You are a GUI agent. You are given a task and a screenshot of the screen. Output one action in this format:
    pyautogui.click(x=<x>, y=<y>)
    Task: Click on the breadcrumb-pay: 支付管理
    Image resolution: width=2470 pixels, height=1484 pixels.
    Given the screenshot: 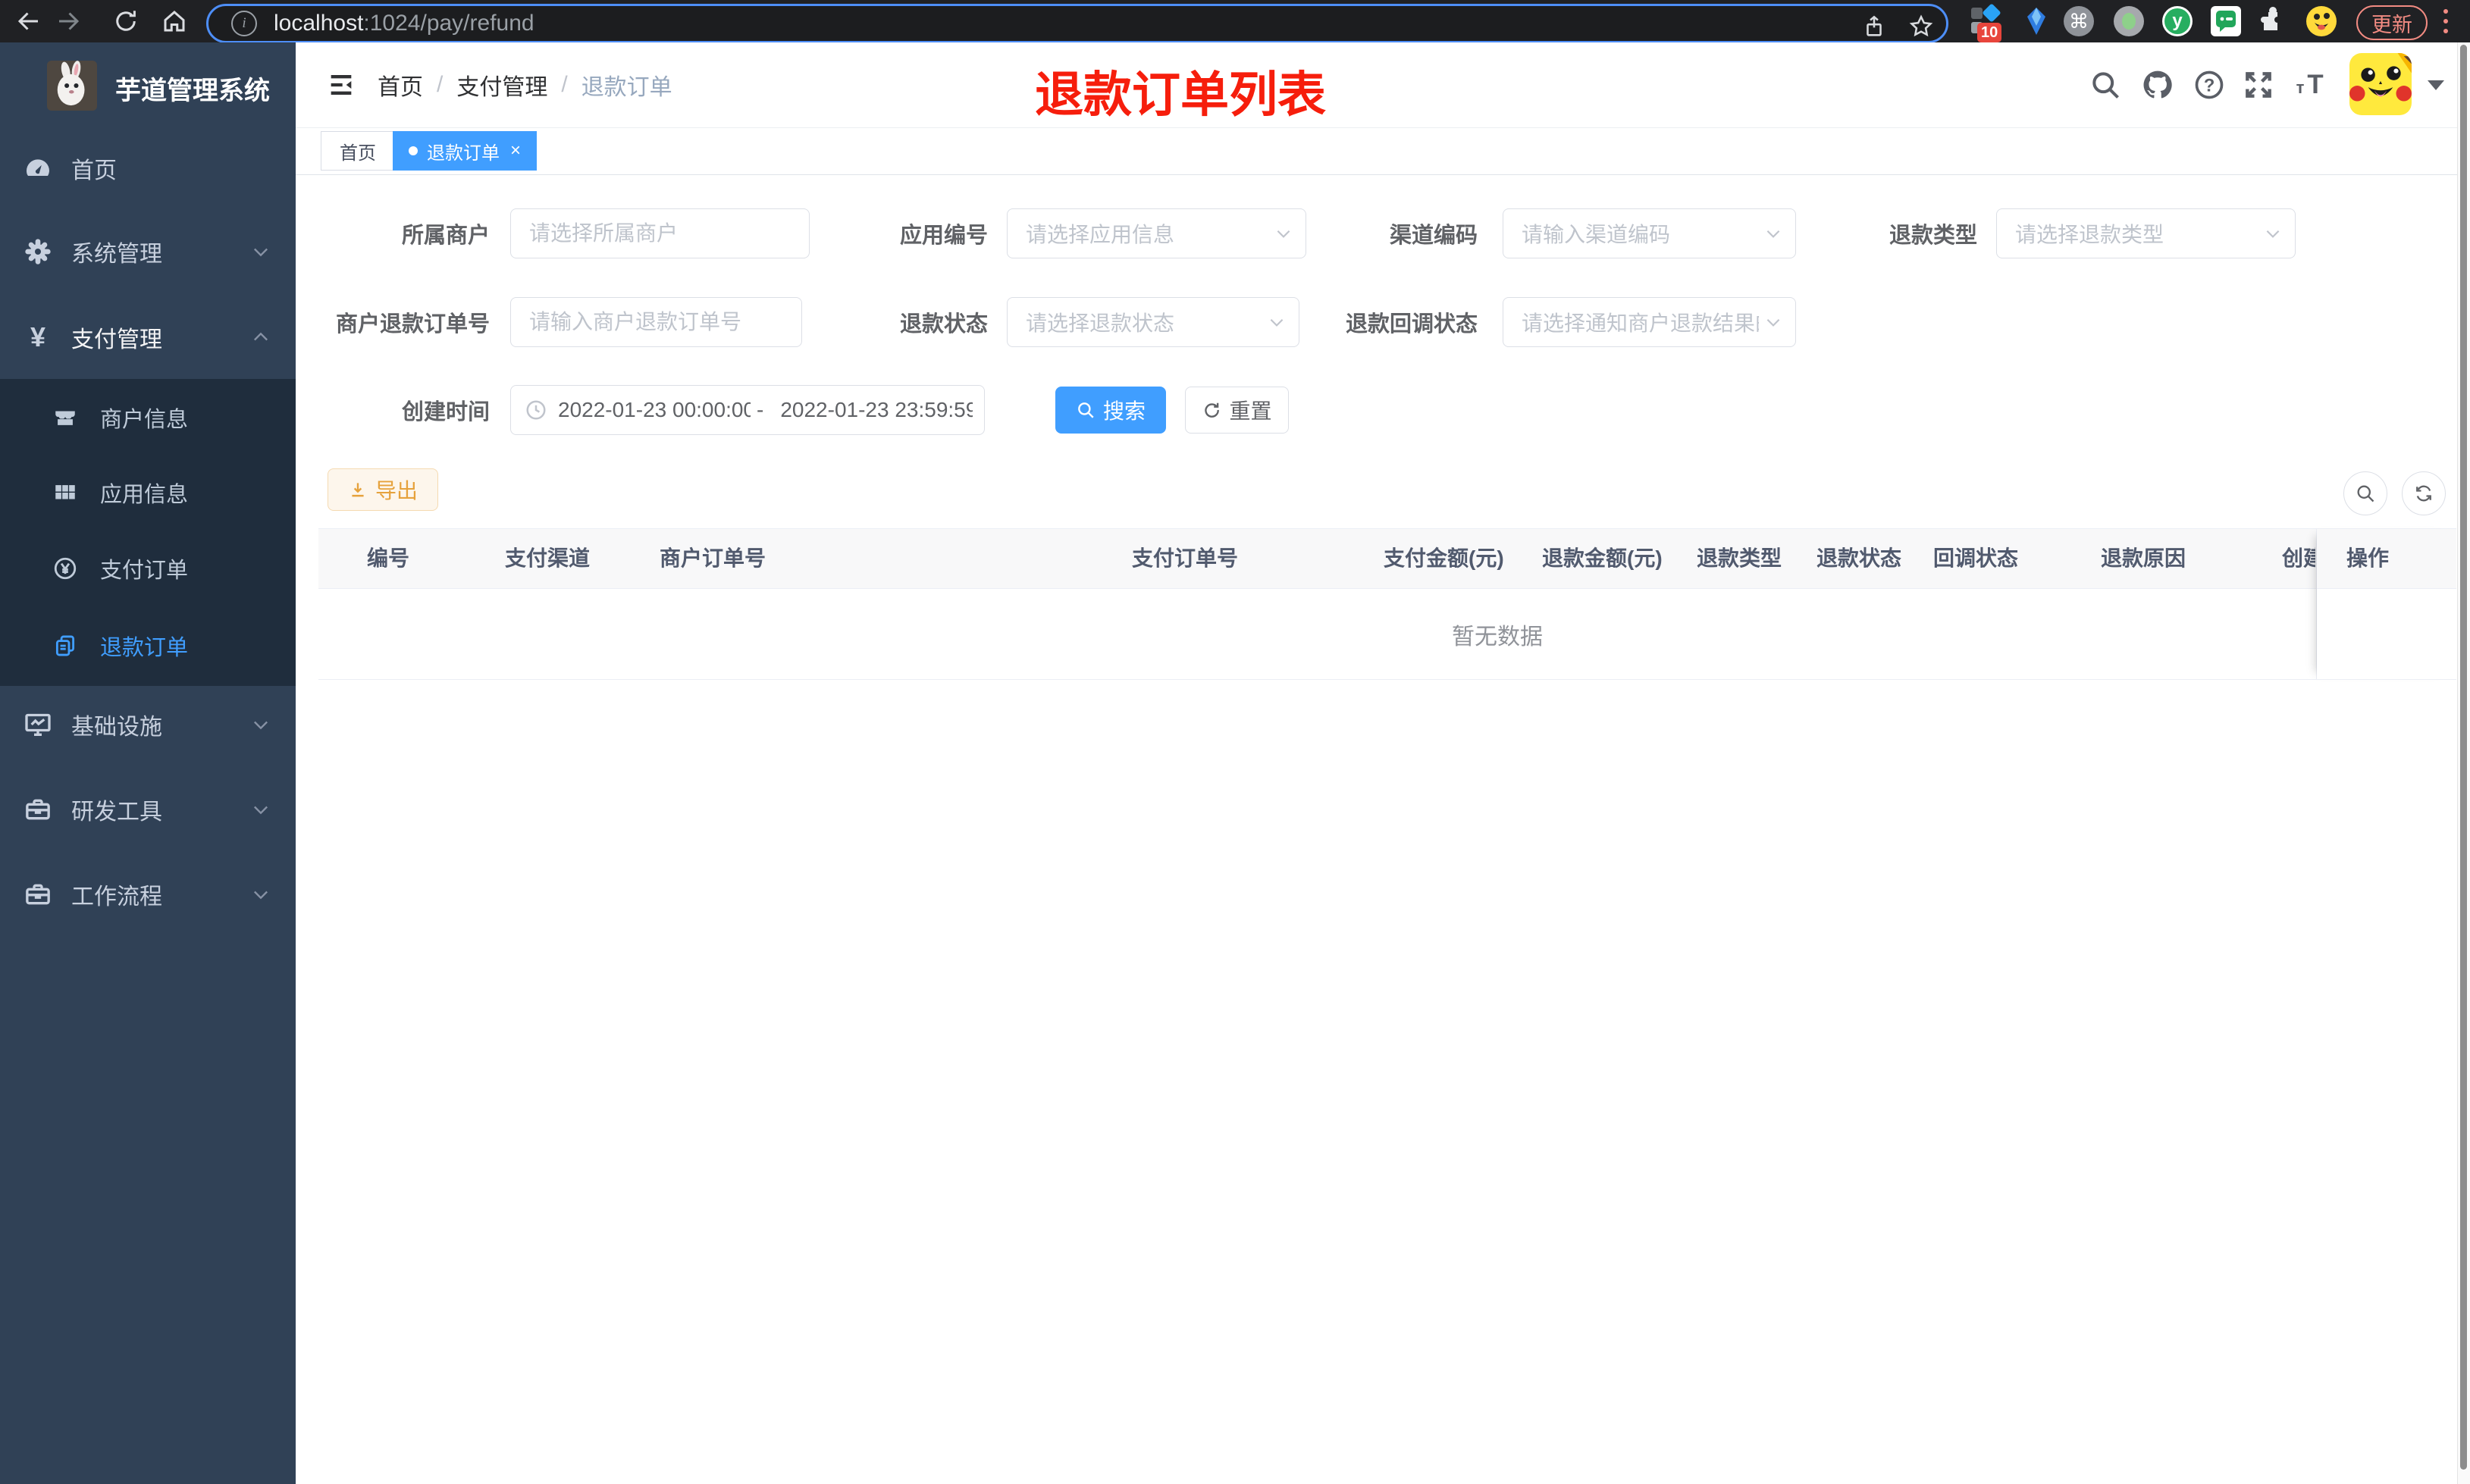 What is the action you would take?
    pyautogui.click(x=501, y=85)
    